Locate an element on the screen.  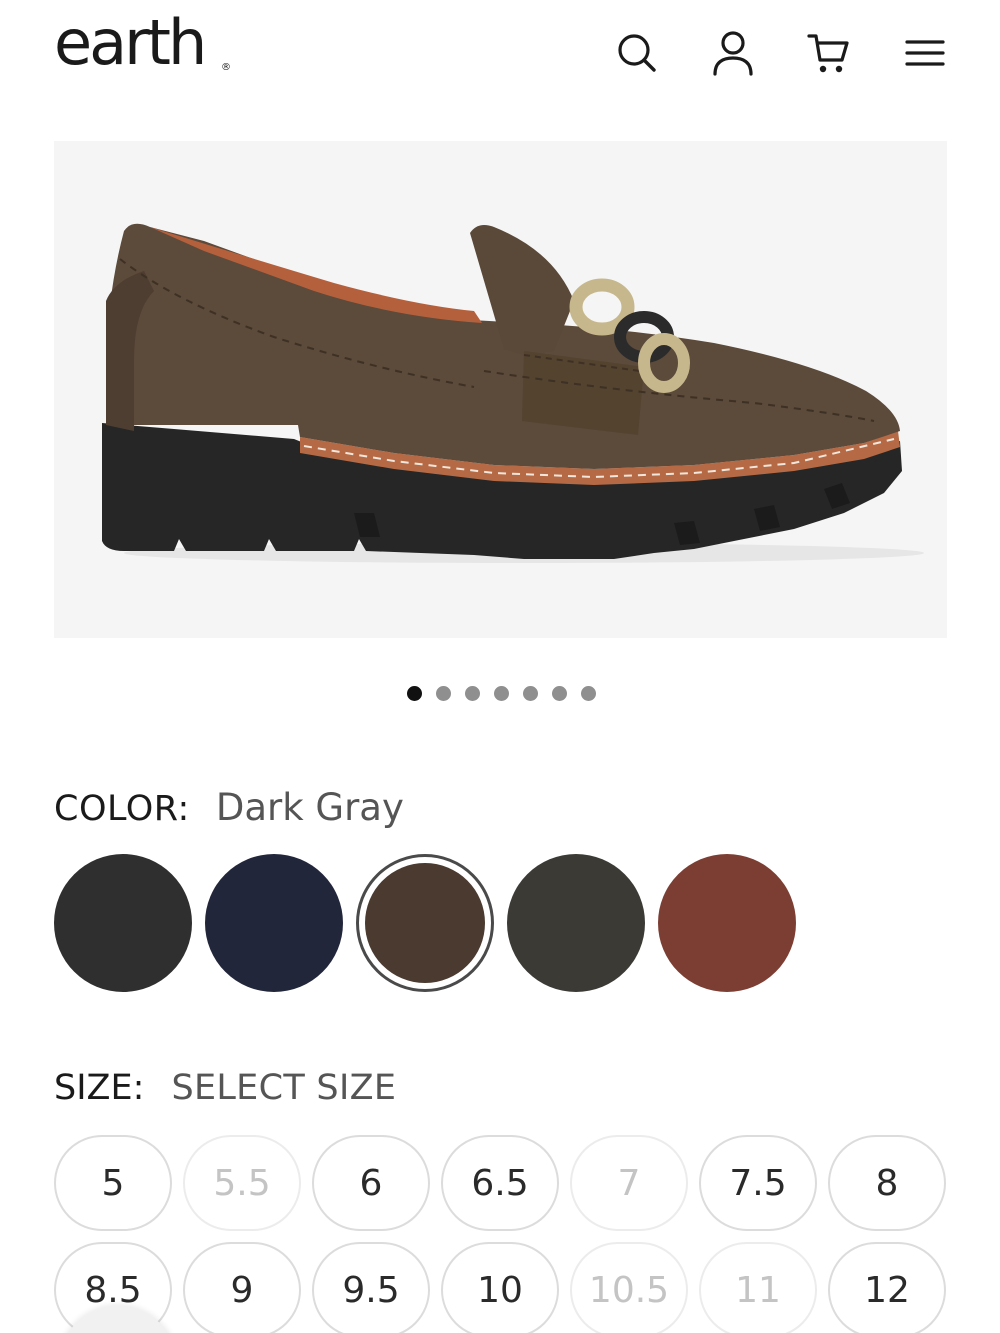
size-option: 10 is located at coordinates (500, 1287).